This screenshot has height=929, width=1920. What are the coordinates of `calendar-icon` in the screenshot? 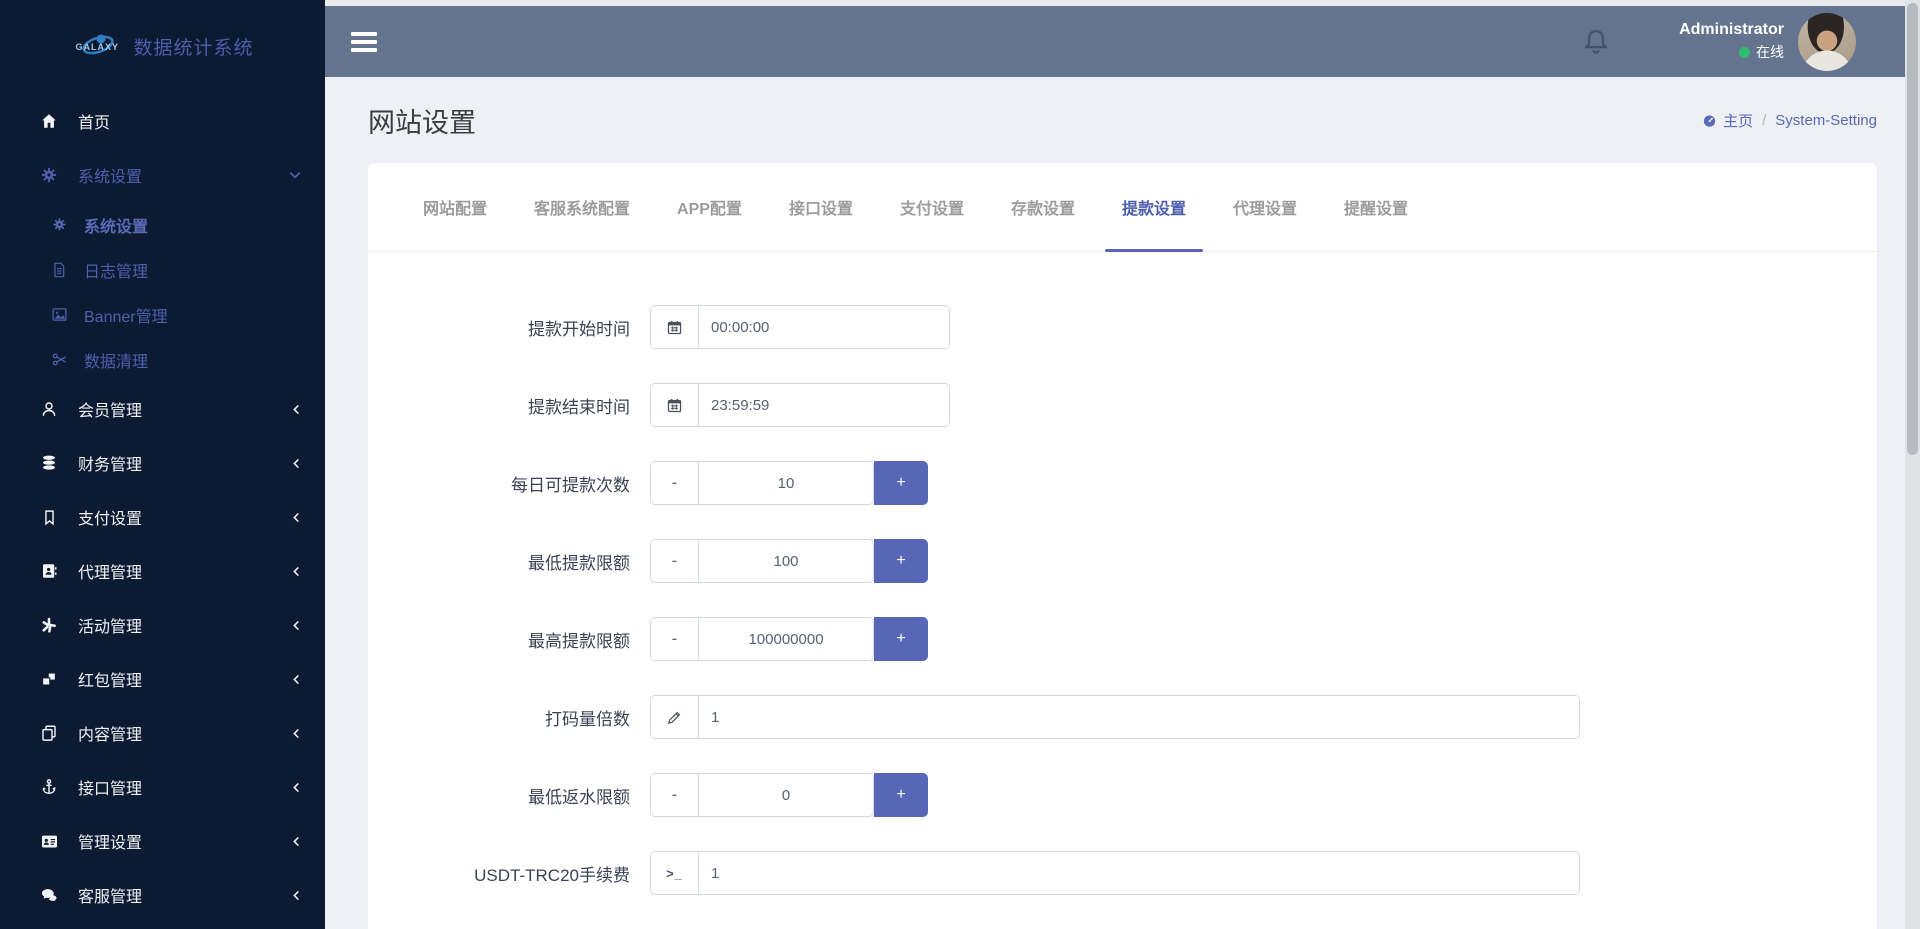 It's located at (674, 405).